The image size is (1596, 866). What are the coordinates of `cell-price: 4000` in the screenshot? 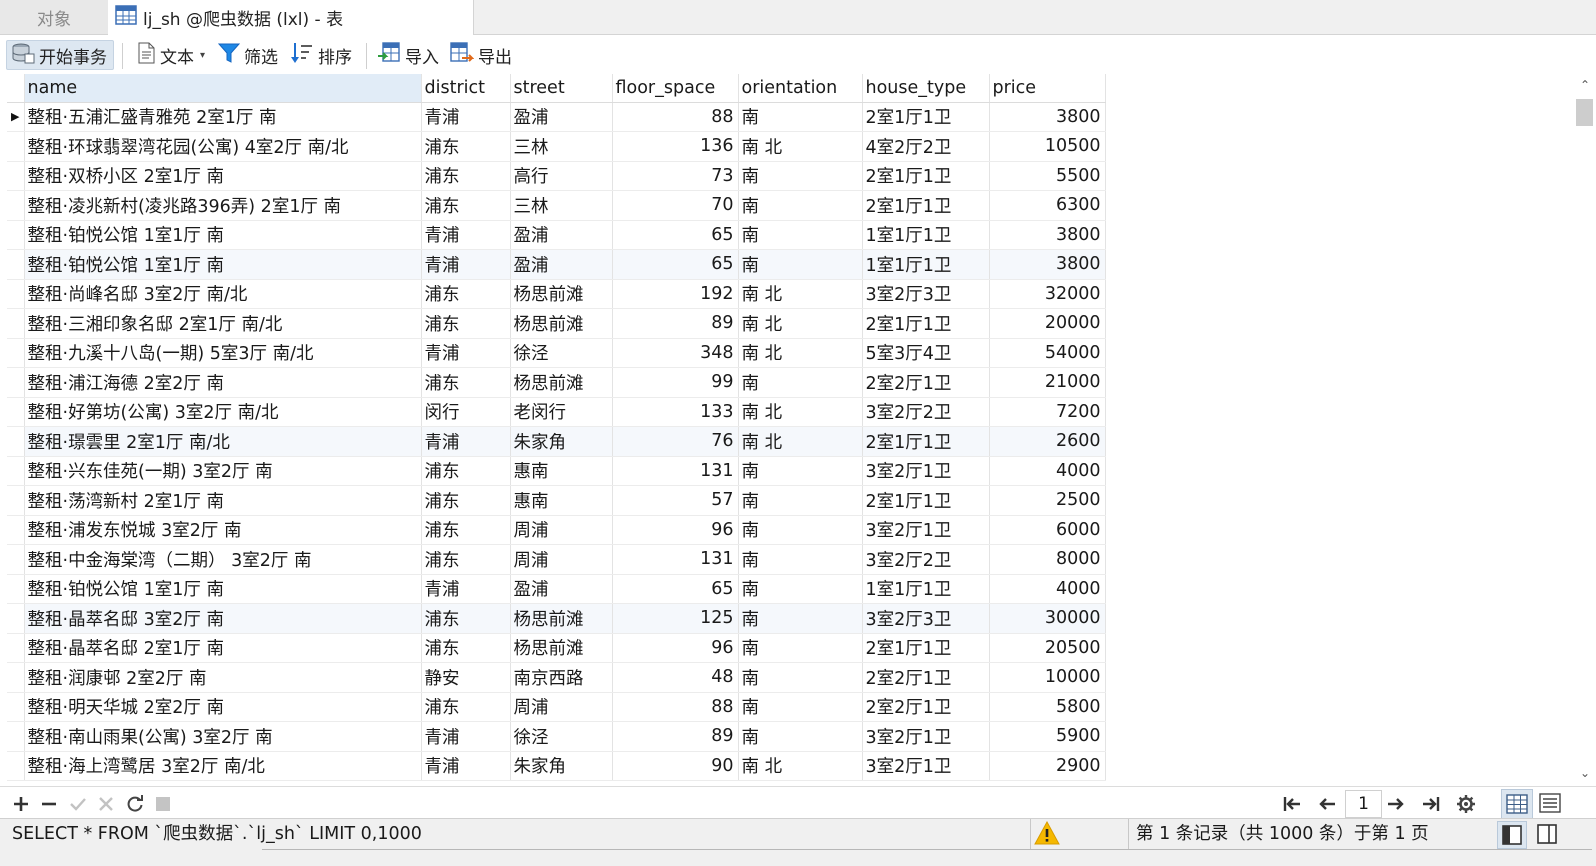 It's located at (1047, 589).